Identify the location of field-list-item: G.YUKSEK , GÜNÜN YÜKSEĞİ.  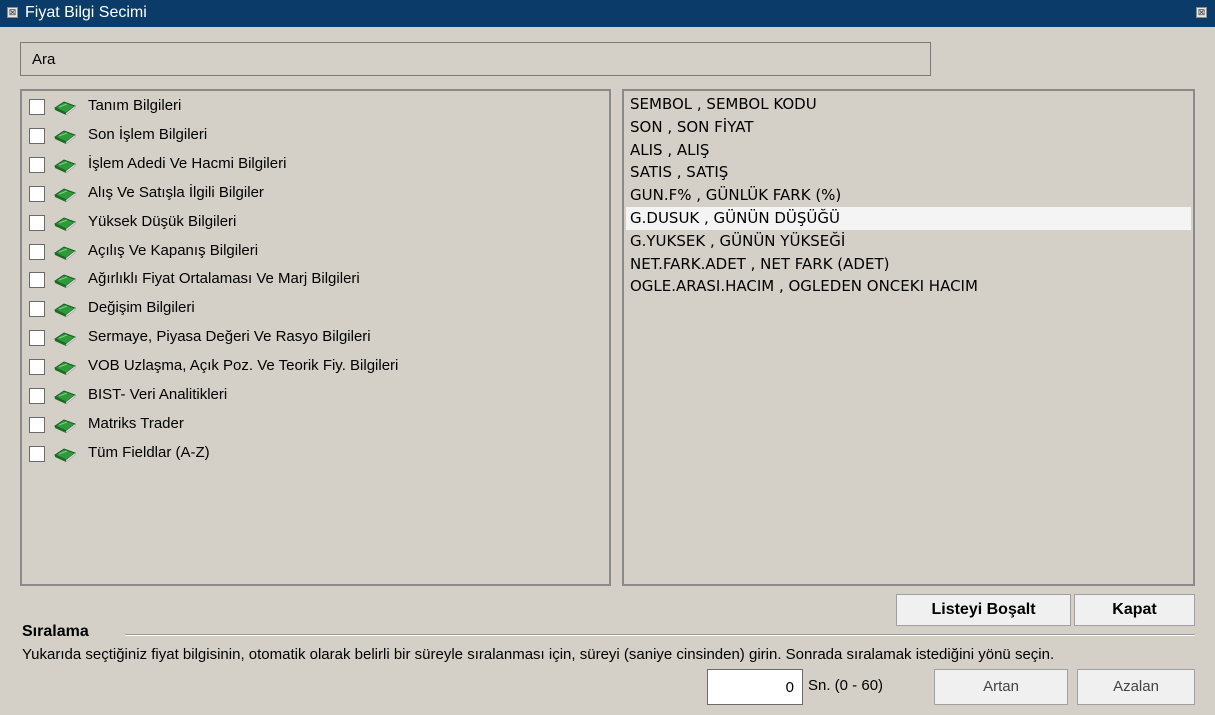
(908, 241).